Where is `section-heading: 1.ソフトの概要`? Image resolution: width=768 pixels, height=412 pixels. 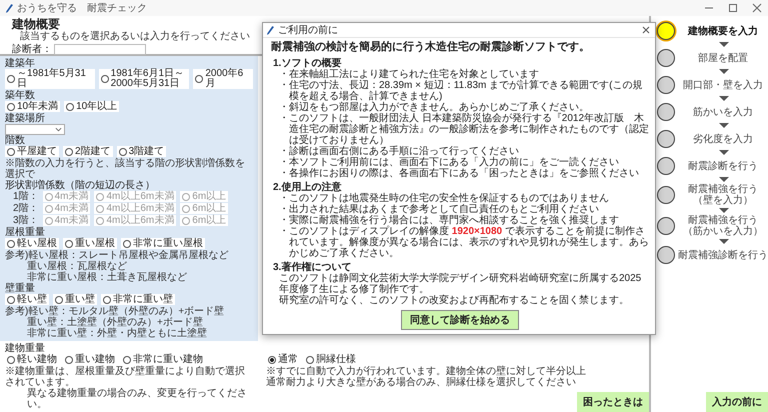 section-heading: 1.ソフトの概要 is located at coordinates (307, 63).